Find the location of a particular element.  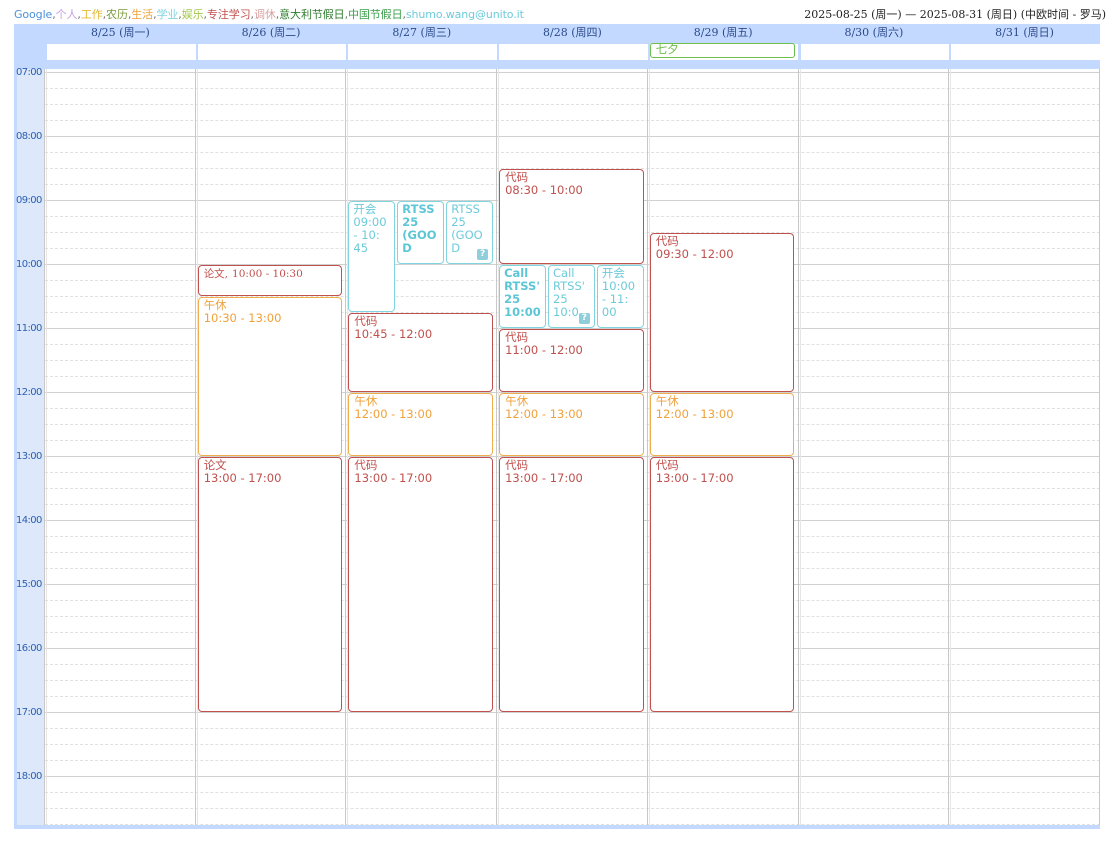

event-time: 10:00 - 10:30 is located at coordinates (267, 274).